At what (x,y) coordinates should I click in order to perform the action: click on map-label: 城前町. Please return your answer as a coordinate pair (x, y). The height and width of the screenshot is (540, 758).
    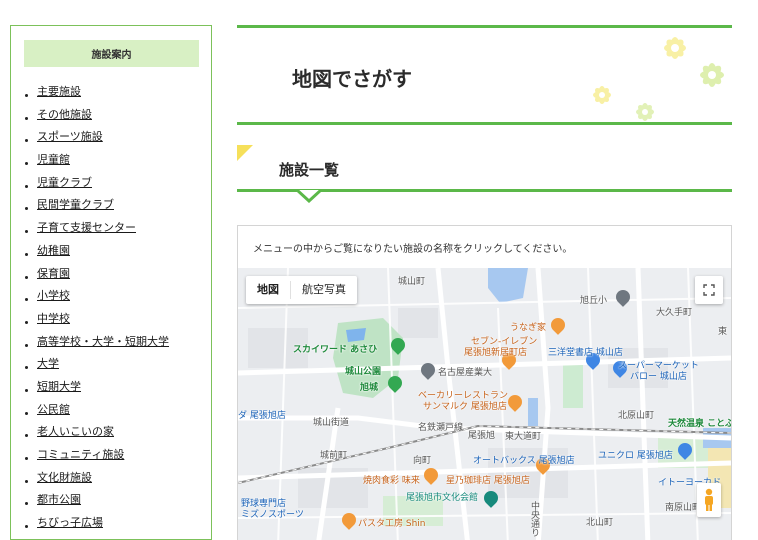
    Looking at the image, I should click on (334, 456).